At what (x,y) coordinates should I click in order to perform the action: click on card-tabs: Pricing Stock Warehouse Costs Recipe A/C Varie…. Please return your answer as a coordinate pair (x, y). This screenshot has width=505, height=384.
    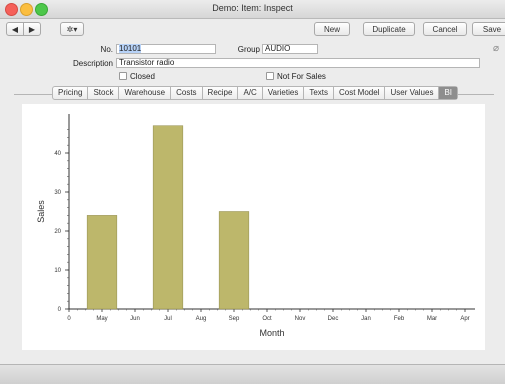
    Looking at the image, I should click on (255, 93).